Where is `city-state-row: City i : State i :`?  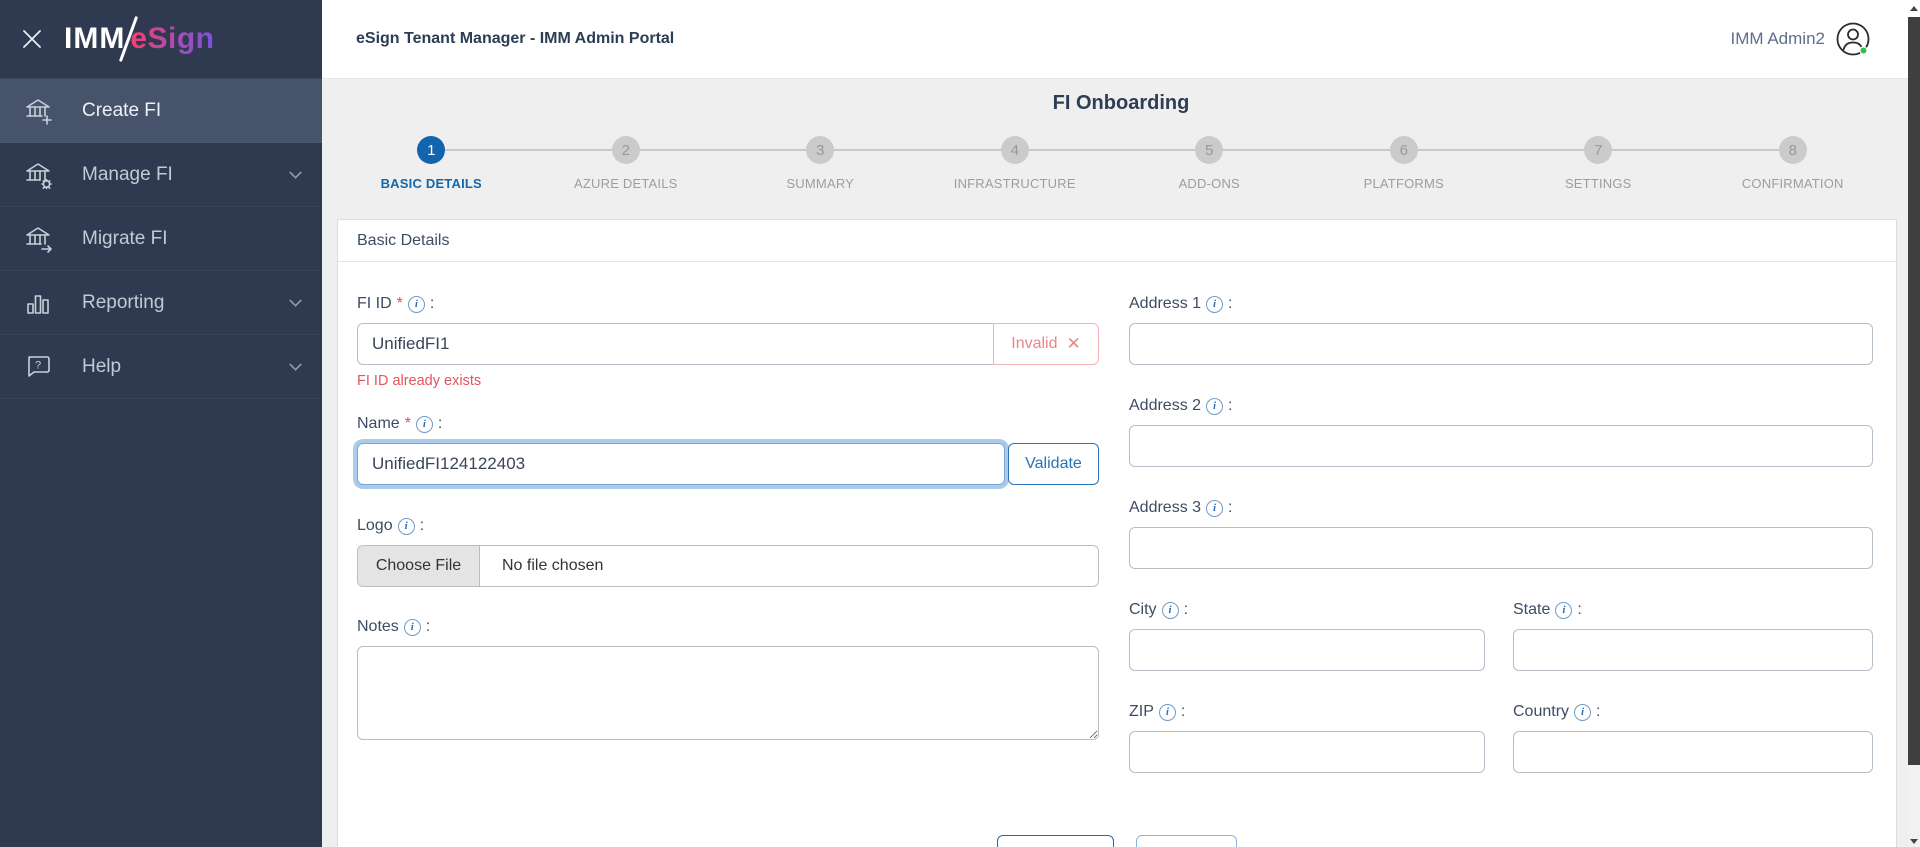 city-state-row: City i : State i : is located at coordinates (1501, 652).